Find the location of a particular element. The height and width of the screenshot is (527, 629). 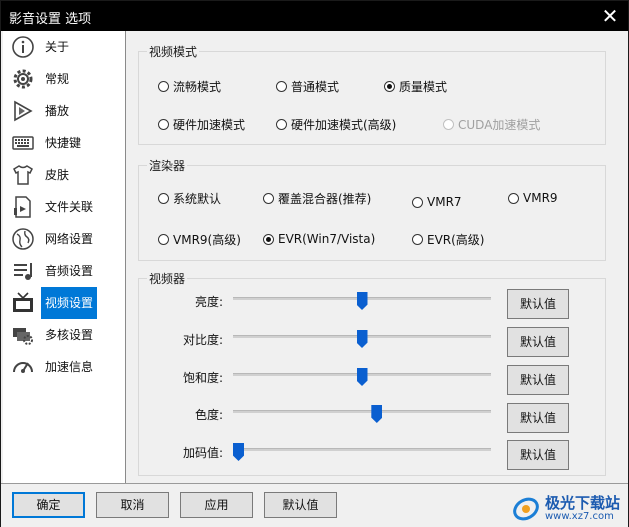

sidebar-item-video: 视频设置 is located at coordinates (64, 303).